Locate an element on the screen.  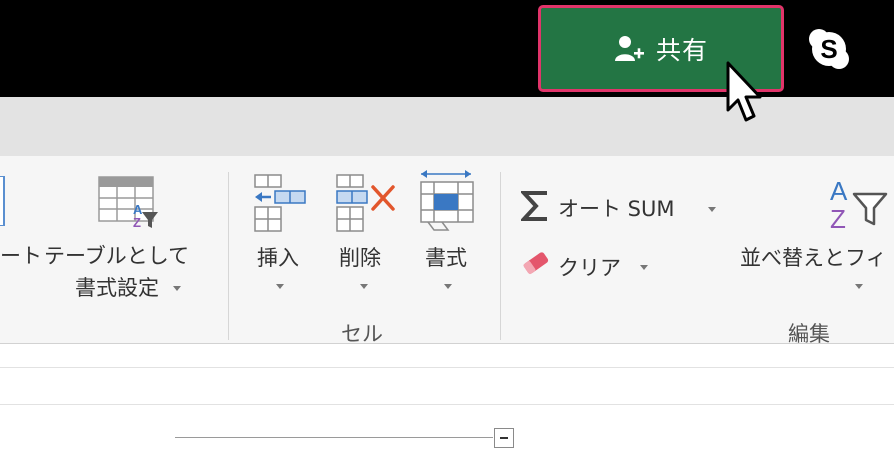
conditional-format-icon is located at coordinates (3, 201).